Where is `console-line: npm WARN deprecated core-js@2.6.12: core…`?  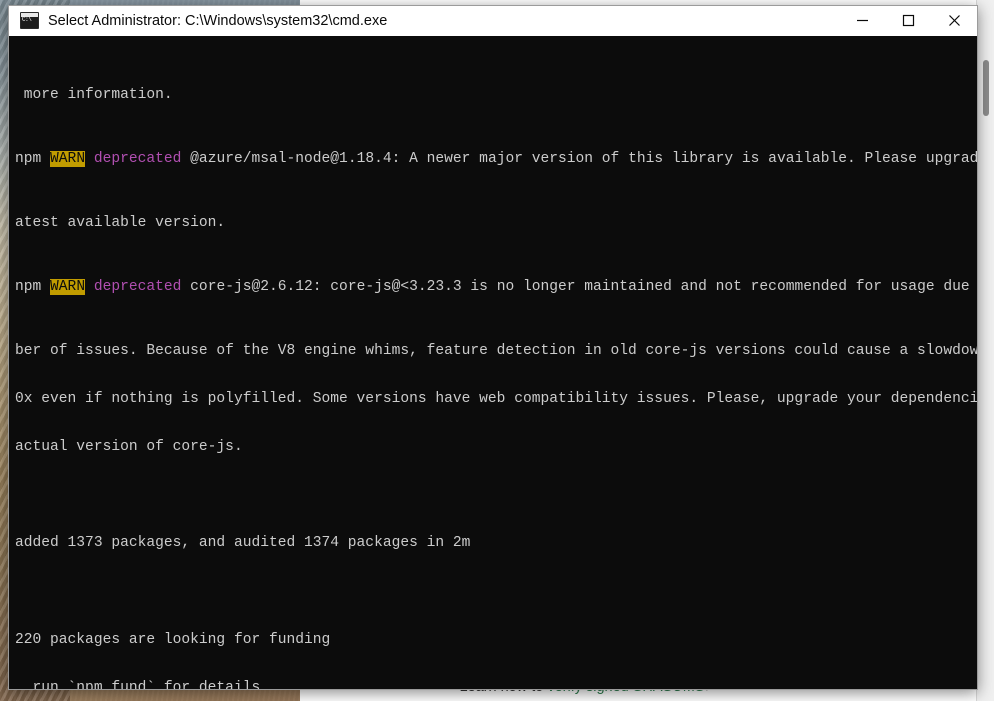 console-line: npm WARN deprecated core-js@2.6.12: core… is located at coordinates (496, 287).